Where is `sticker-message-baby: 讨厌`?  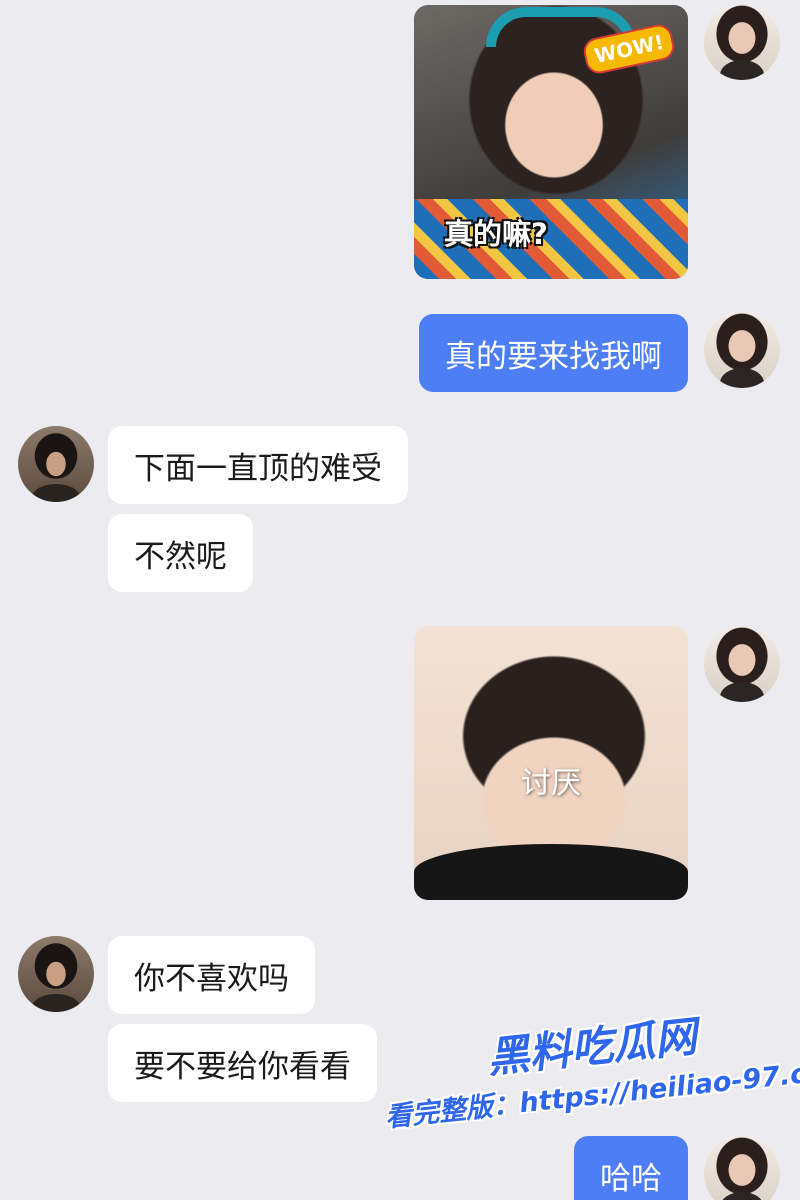
sticker-message-baby: 讨厌 is located at coordinates (551, 763).